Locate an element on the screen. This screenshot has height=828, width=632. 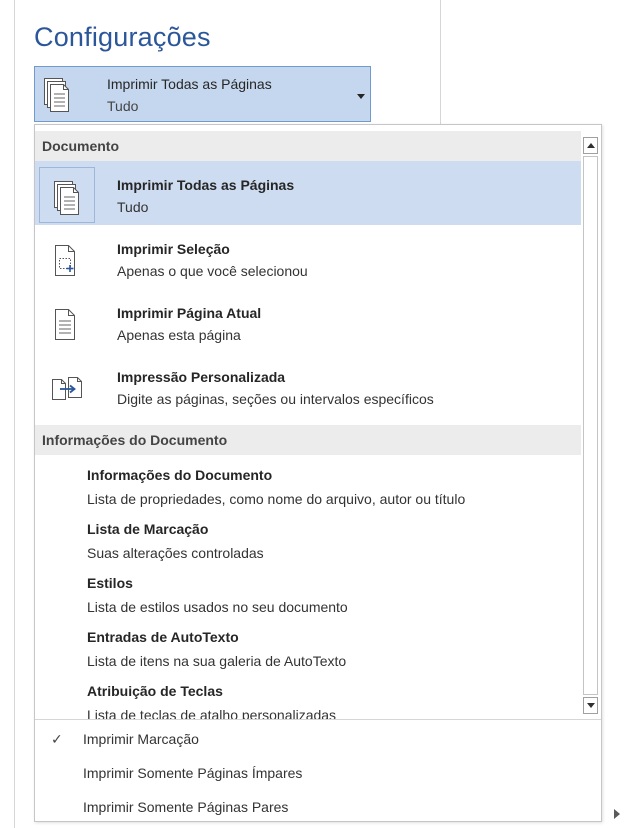
scroll-down-button is located at coordinates (590, 705).